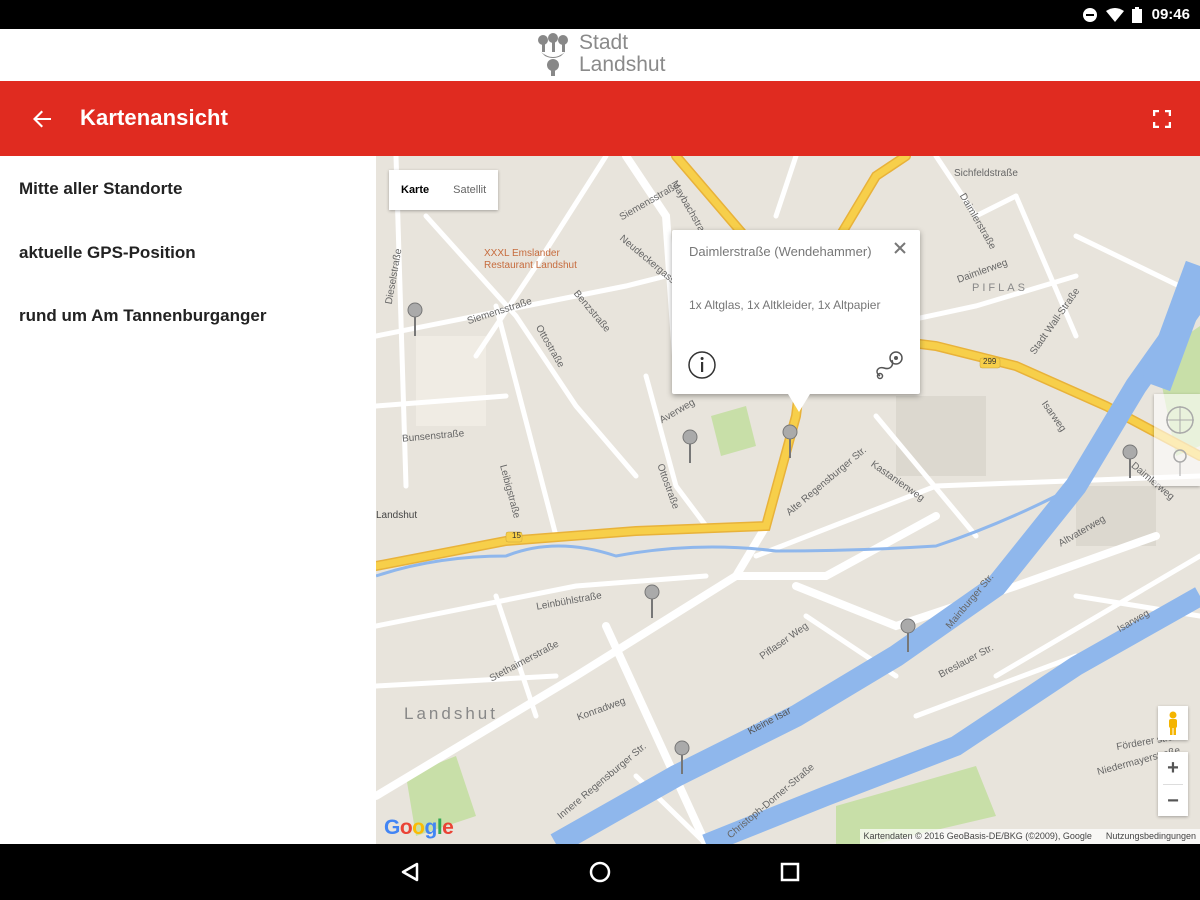 The image size is (1200, 900). I want to click on system-nav-bar, so click(600, 872).